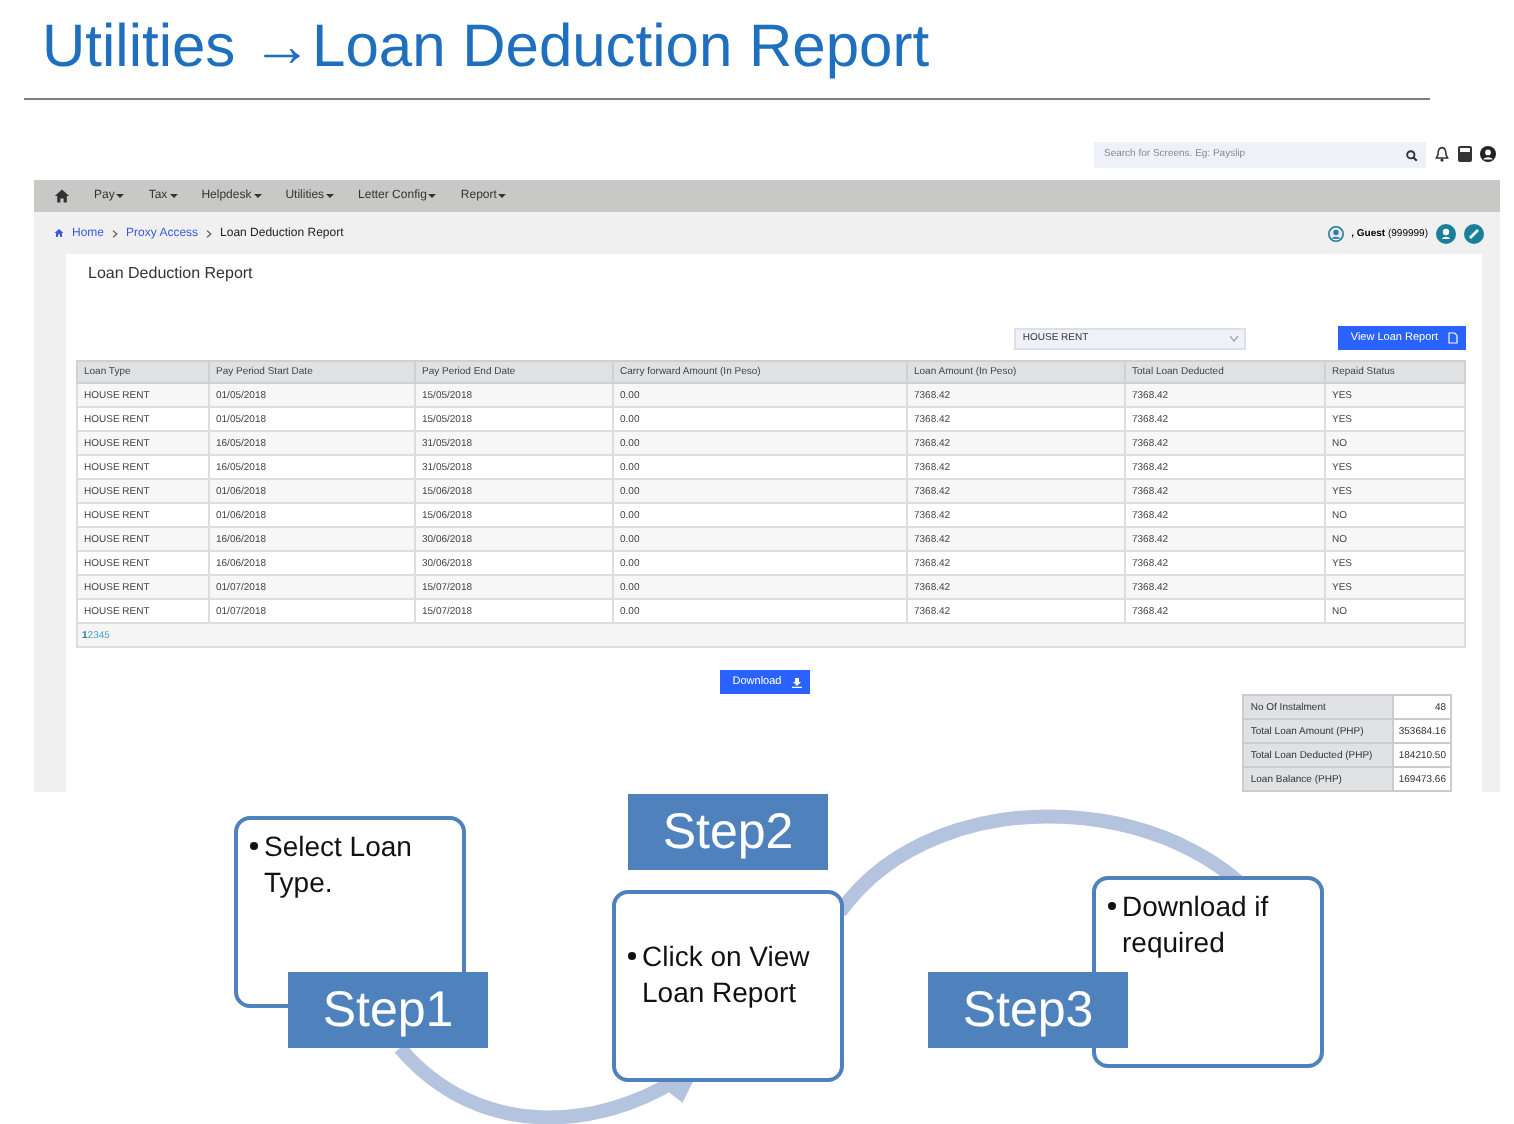  What do you see at coordinates (728, 832) in the screenshot?
I see `step-label: Step2` at bounding box center [728, 832].